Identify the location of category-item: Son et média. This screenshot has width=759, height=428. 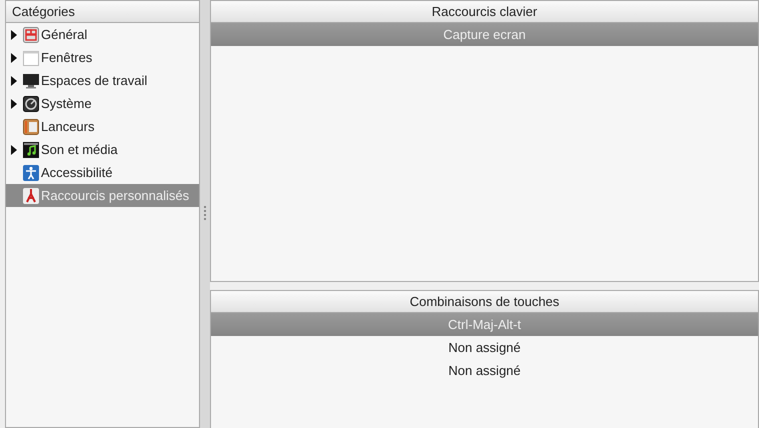
(102, 149).